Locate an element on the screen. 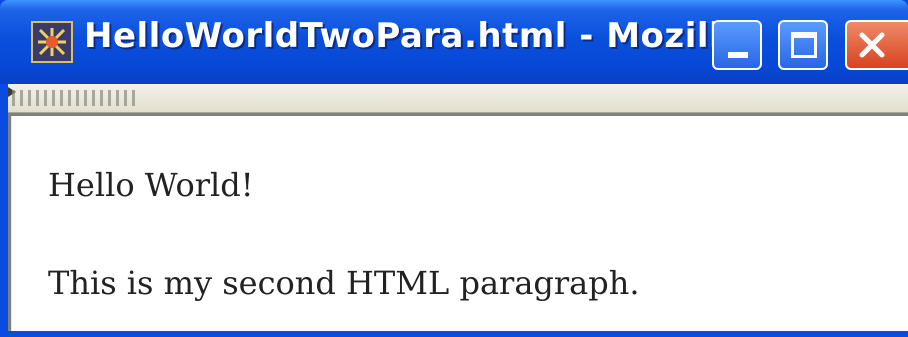  close-button is located at coordinates (876, 45).